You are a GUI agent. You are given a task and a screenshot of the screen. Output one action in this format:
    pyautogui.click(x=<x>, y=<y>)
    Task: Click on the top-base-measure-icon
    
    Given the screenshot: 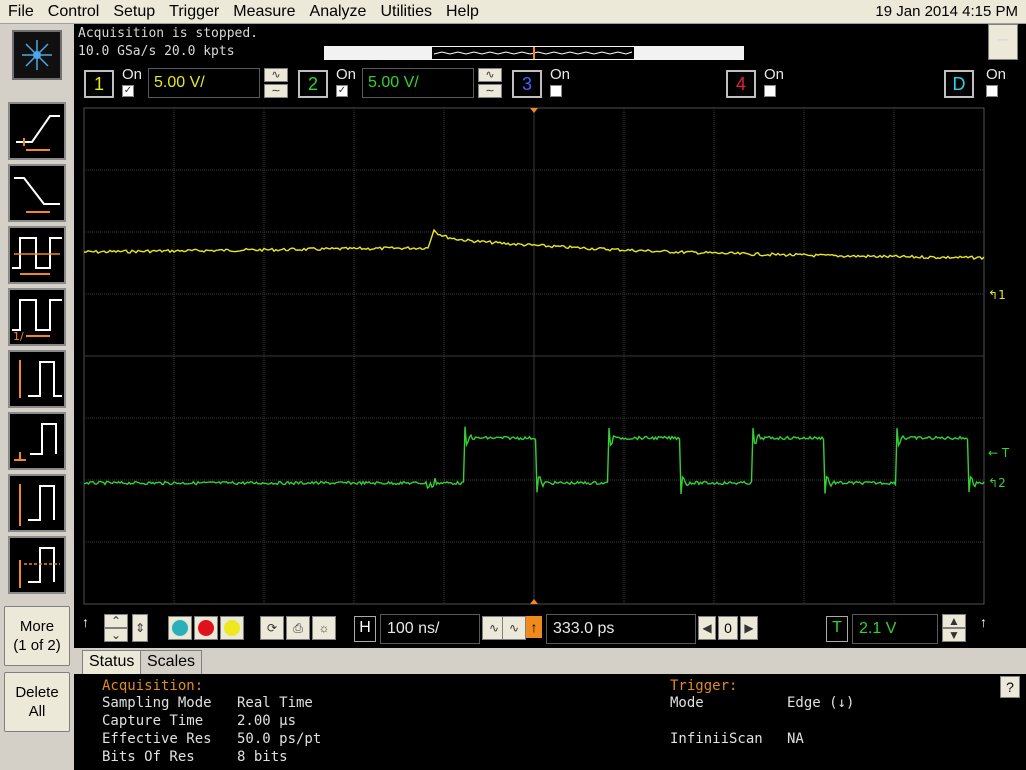 What is the action you would take?
    pyautogui.click(x=37, y=441)
    